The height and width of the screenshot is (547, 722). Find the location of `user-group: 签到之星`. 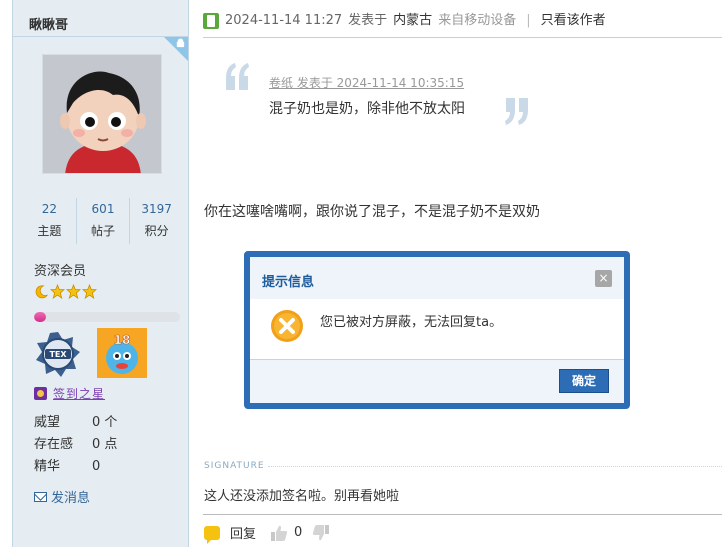

user-group: 签到之星 is located at coordinates (69, 393).